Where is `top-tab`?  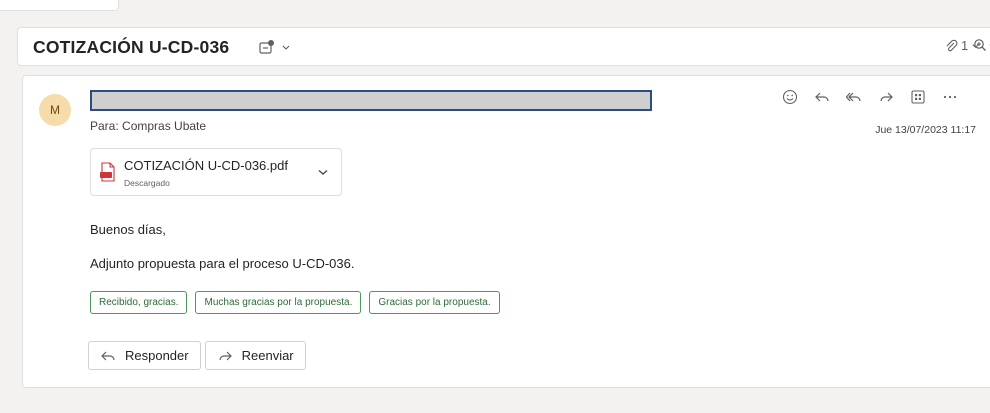 top-tab is located at coordinates (59, 5).